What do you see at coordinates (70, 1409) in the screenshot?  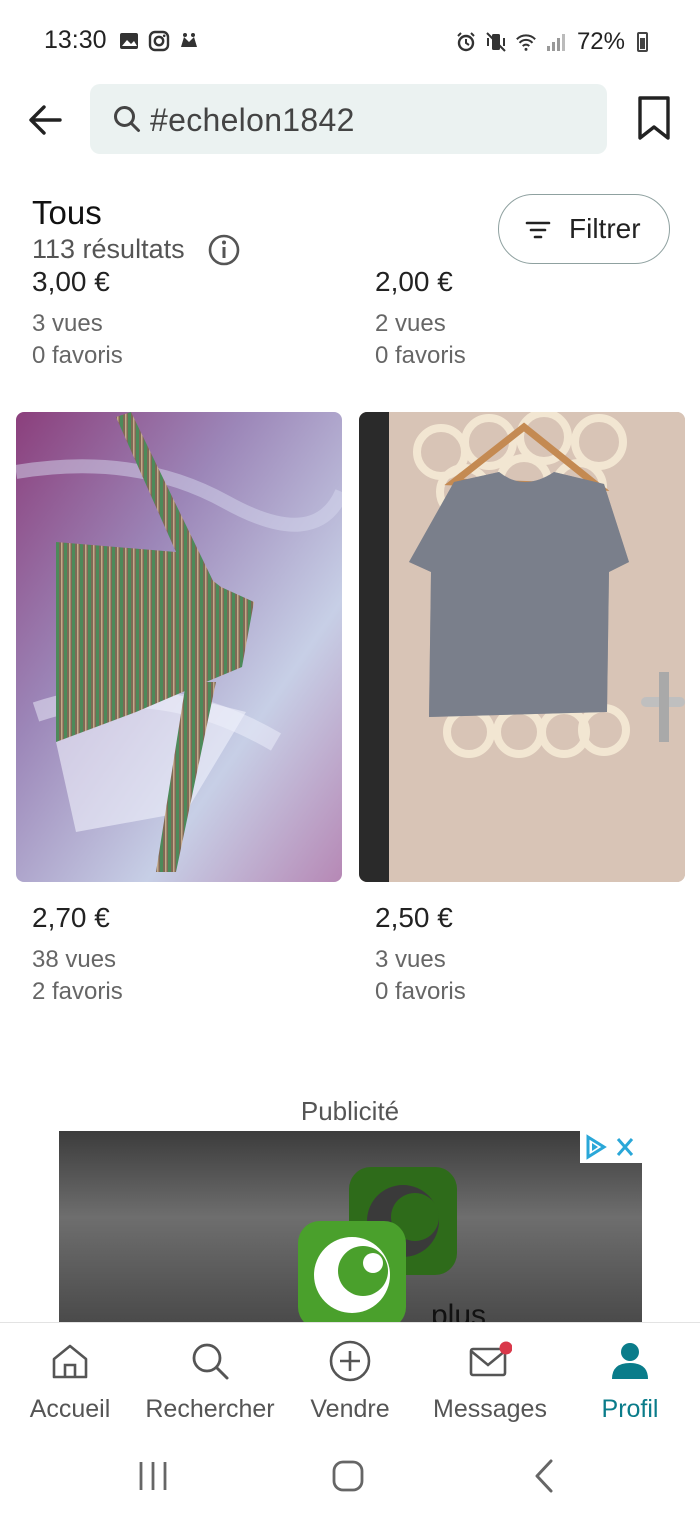 I see `nav-label: Accueil` at bounding box center [70, 1409].